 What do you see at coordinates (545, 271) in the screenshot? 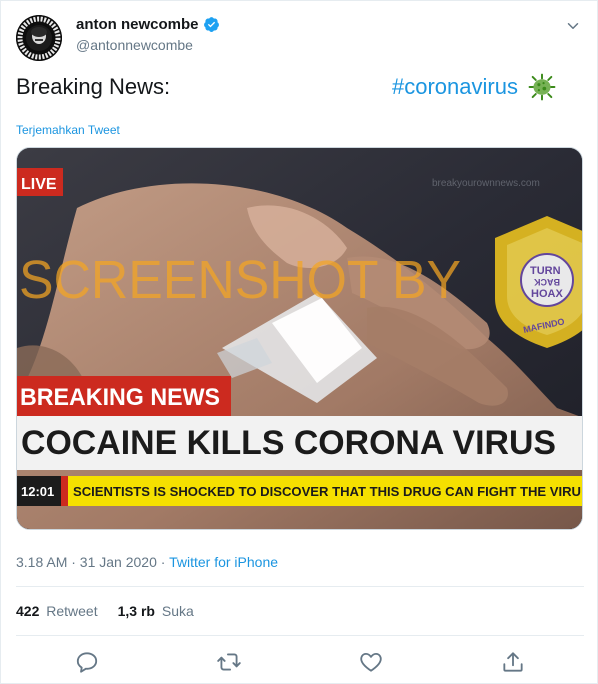
I see `stamp-line-1: TURN` at bounding box center [545, 271].